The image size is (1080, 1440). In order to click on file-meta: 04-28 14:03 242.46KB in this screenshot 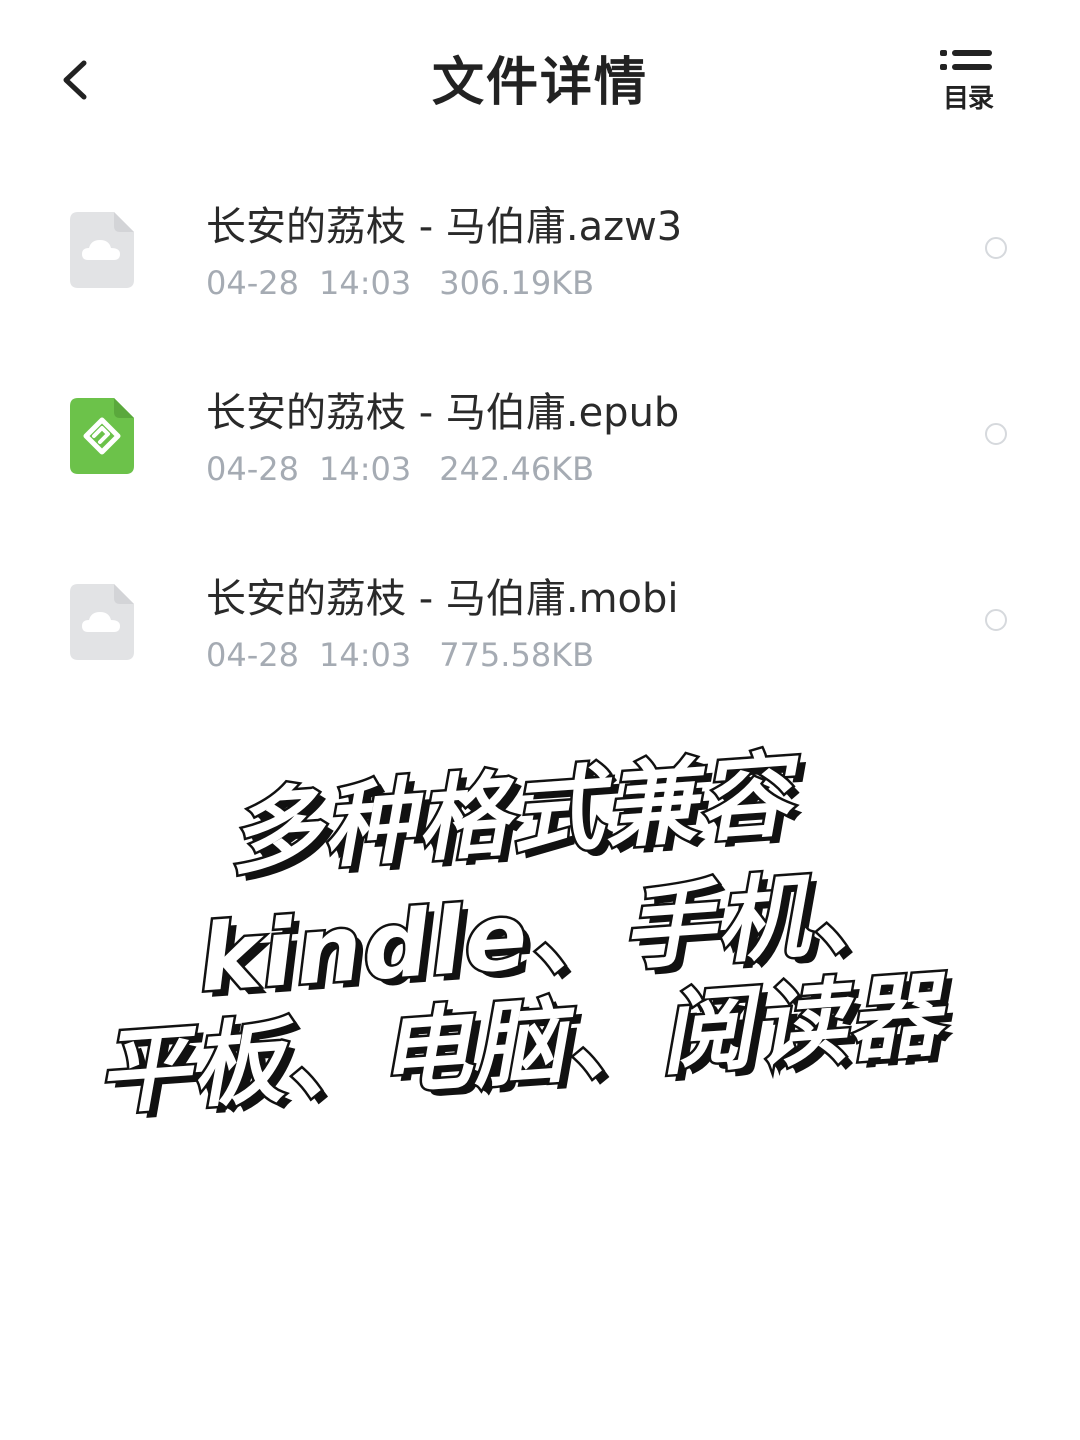, I will do `click(400, 469)`.